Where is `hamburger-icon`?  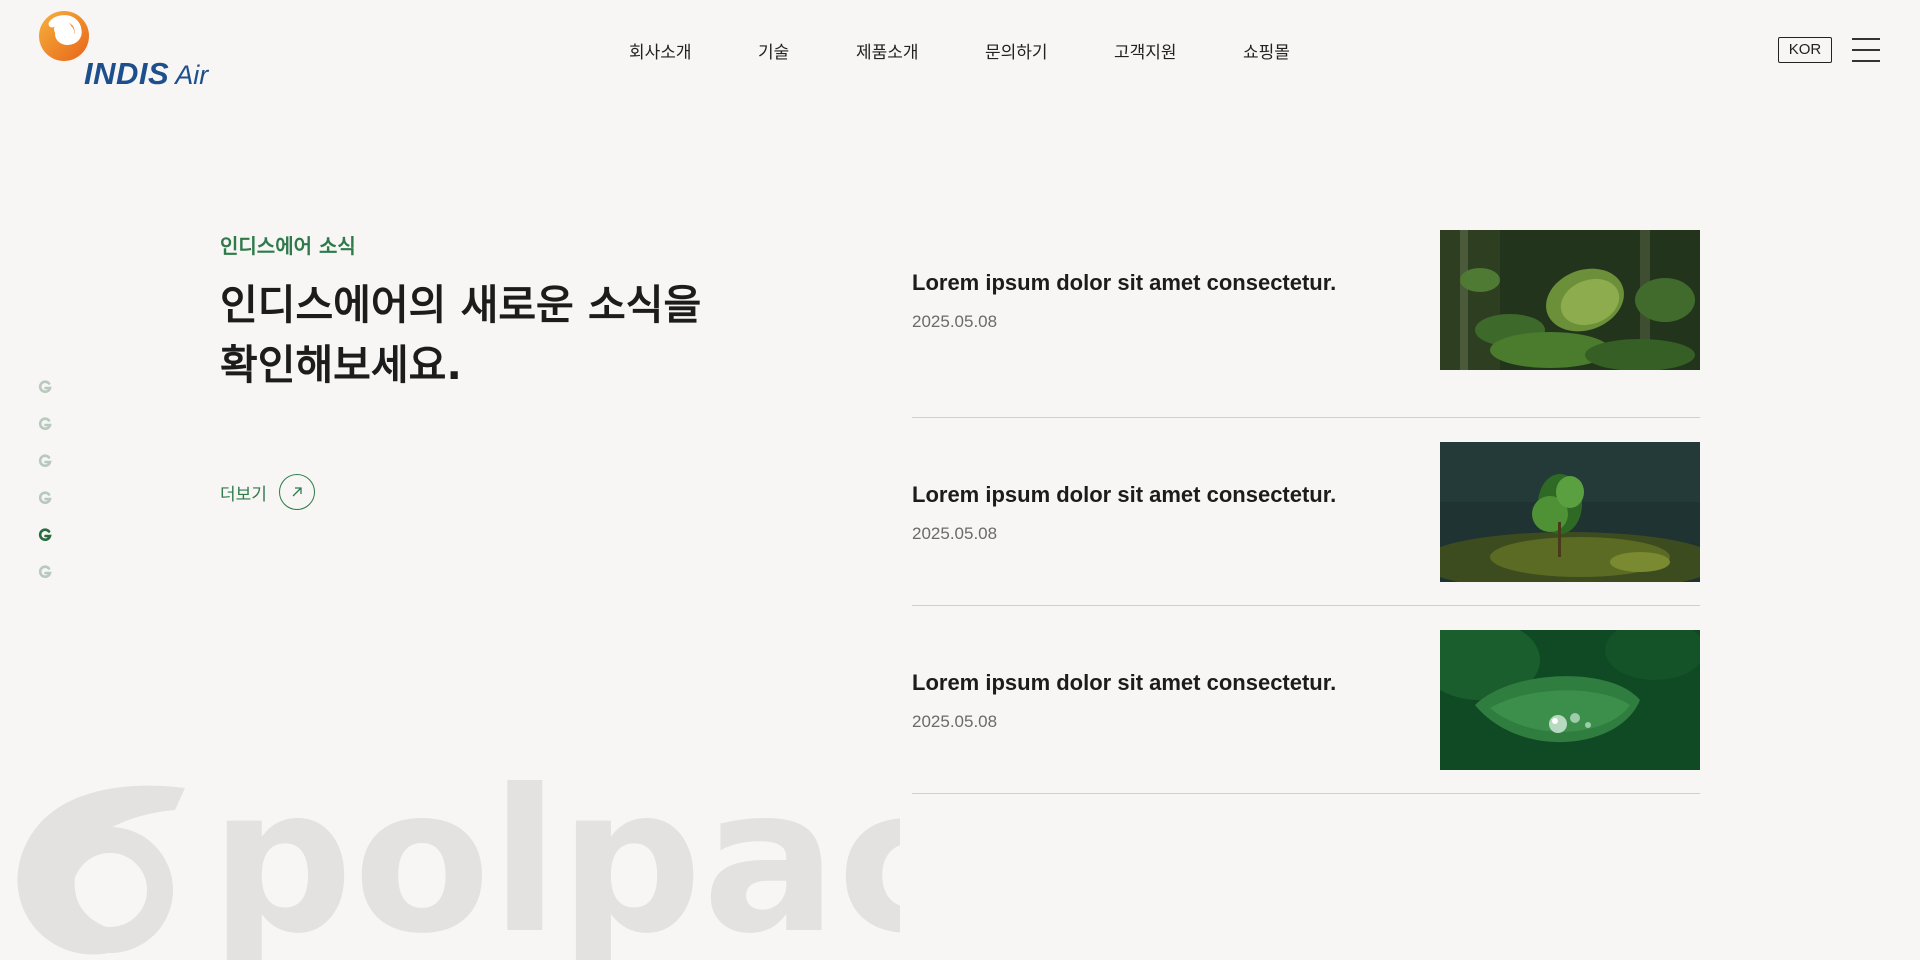
hamburger-icon is located at coordinates (1866, 50).